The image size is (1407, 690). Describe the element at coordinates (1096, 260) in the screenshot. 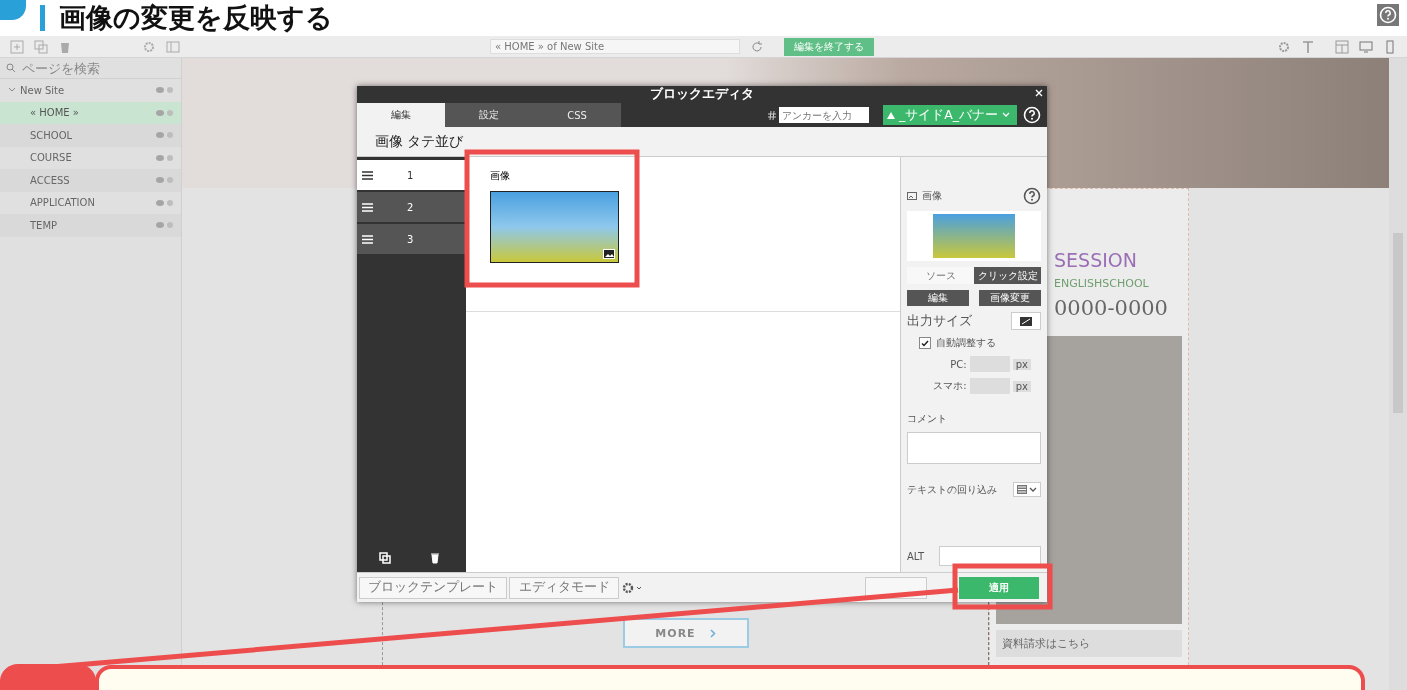

I see `logo-title: SESSION` at that location.